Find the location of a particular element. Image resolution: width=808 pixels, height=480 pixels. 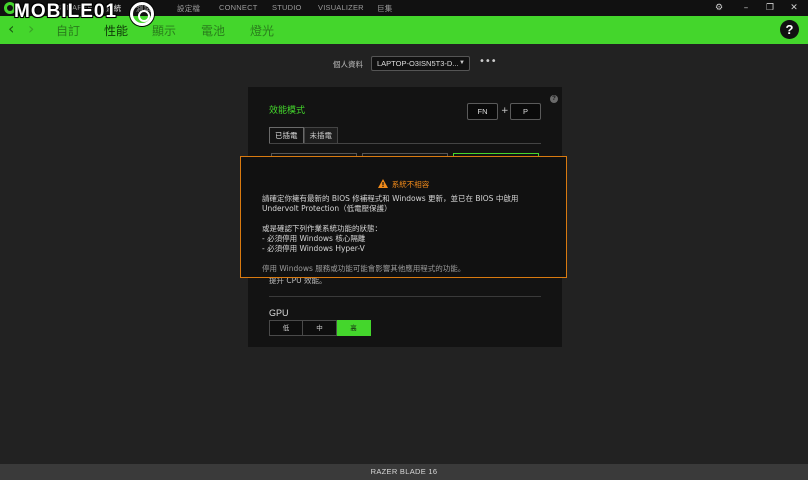

chevron-down-icon: ▼ is located at coordinates (462, 63).